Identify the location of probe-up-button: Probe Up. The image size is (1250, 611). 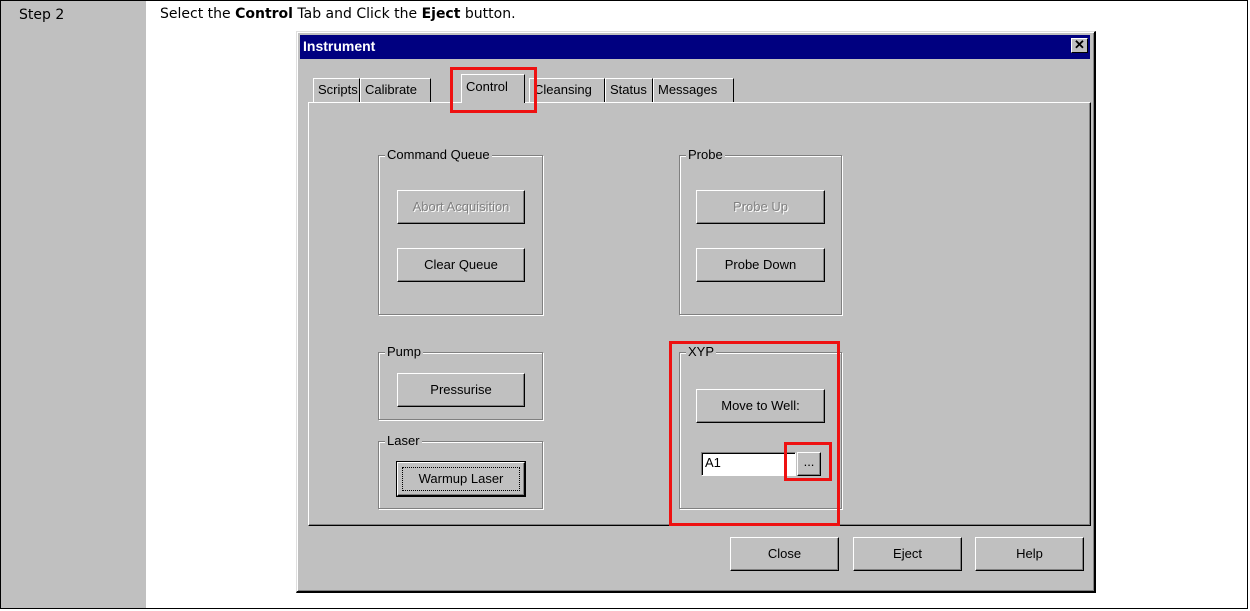
(760, 207).